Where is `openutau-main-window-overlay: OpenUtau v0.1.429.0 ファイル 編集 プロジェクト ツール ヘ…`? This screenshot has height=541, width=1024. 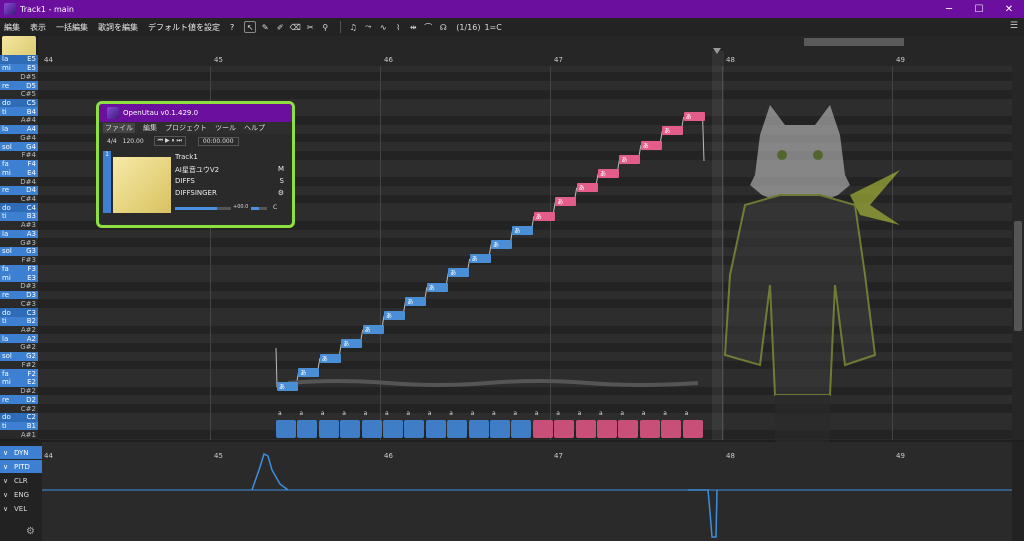
openutau-main-window-overlay: OpenUtau v0.1.429.0 ファイル 編集 プロジェクト ツール ヘ… is located at coordinates (195, 164).